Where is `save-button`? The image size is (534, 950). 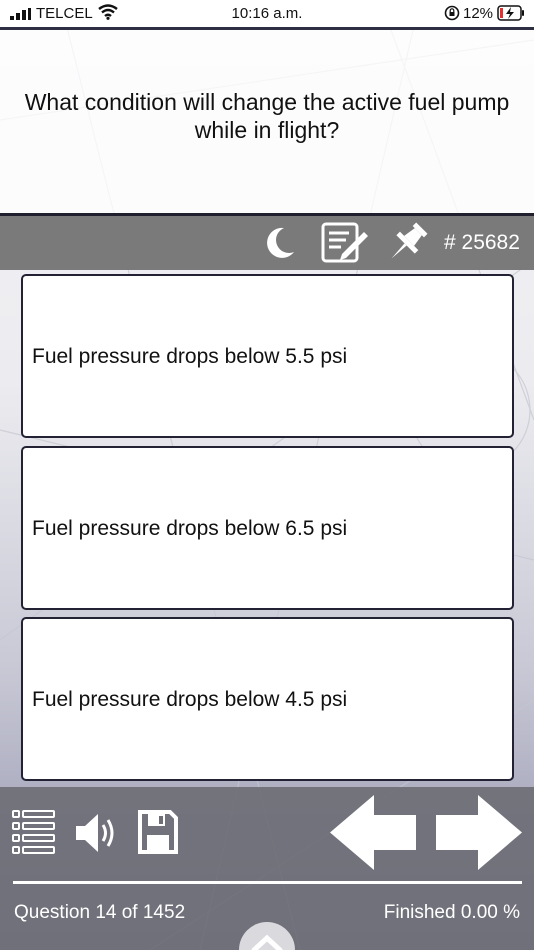 save-button is located at coordinates (158, 832).